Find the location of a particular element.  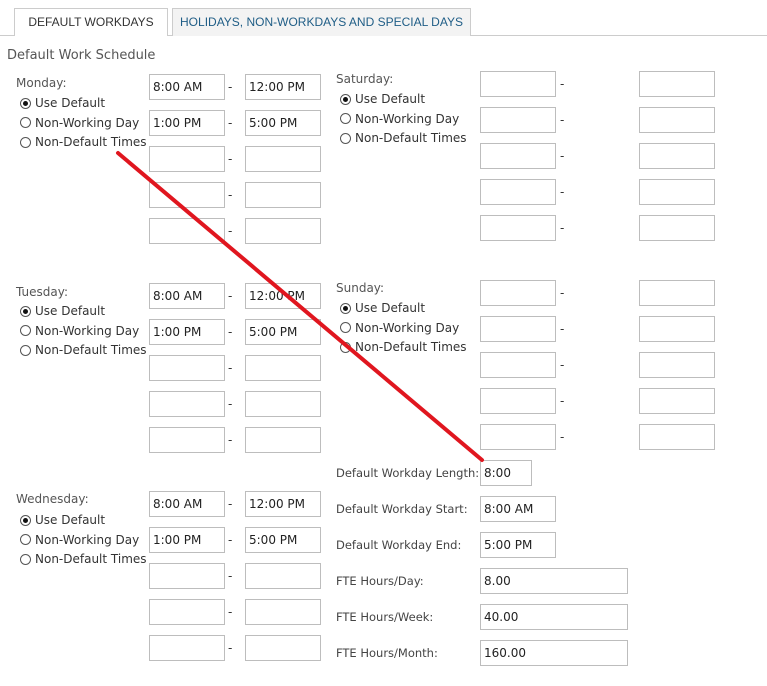

tab-default-workdays: DEFAULT WORKDAYS is located at coordinates (91, 22).